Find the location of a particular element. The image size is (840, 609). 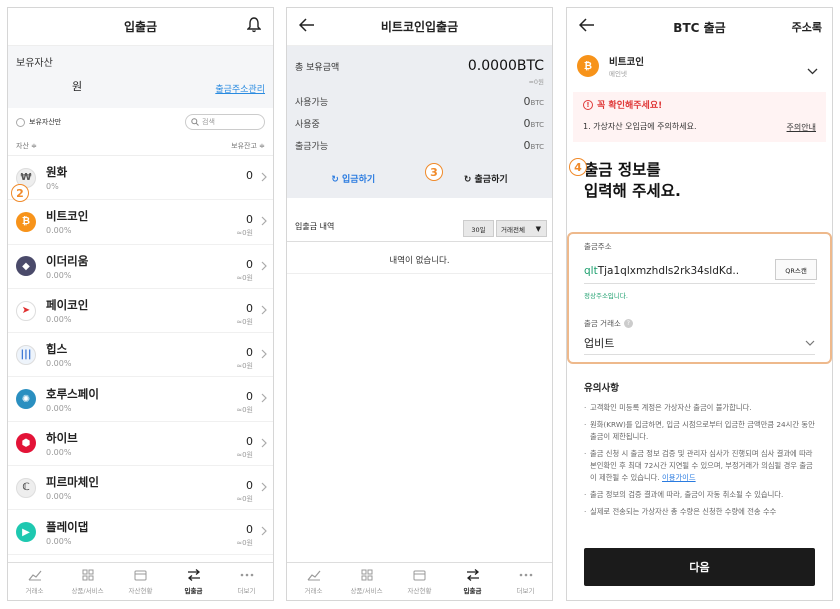

asset-balance: 0 is located at coordinates (249, 175).